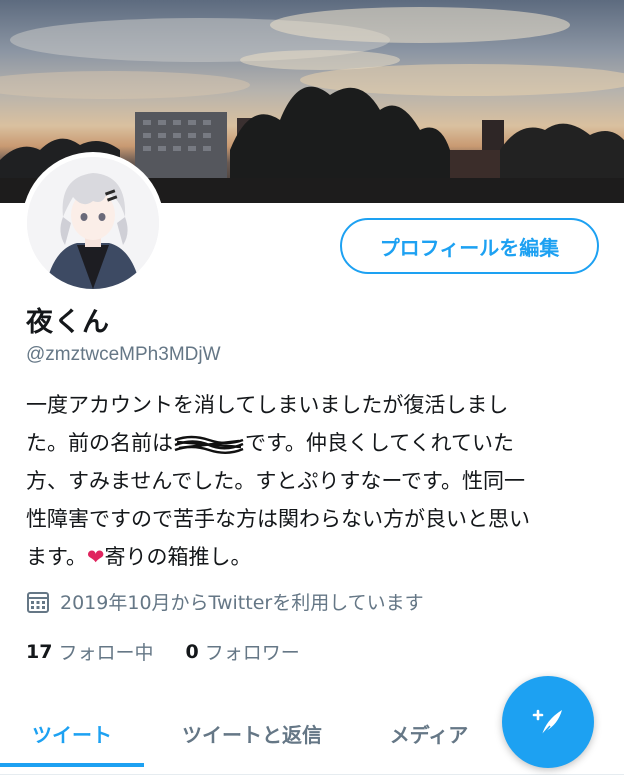 The image size is (624, 775). I want to click on following-link: 17 フォロー中, so click(89, 651).